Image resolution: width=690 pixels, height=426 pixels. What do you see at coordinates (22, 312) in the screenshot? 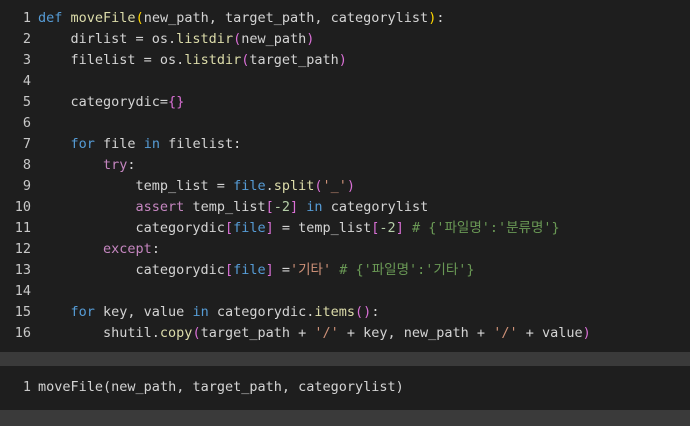
I see `line-number: 15` at bounding box center [22, 312].